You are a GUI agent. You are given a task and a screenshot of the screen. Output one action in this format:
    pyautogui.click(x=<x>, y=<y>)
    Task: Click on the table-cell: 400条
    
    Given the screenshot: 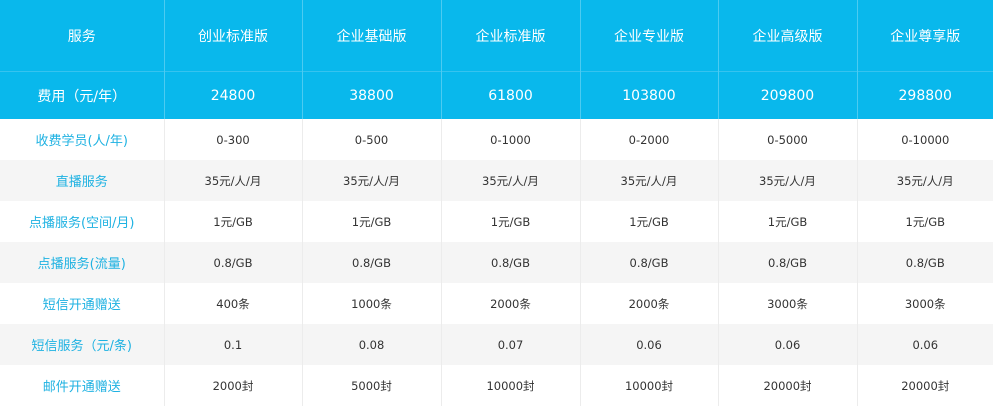 What is the action you would take?
    pyautogui.click(x=233, y=303)
    